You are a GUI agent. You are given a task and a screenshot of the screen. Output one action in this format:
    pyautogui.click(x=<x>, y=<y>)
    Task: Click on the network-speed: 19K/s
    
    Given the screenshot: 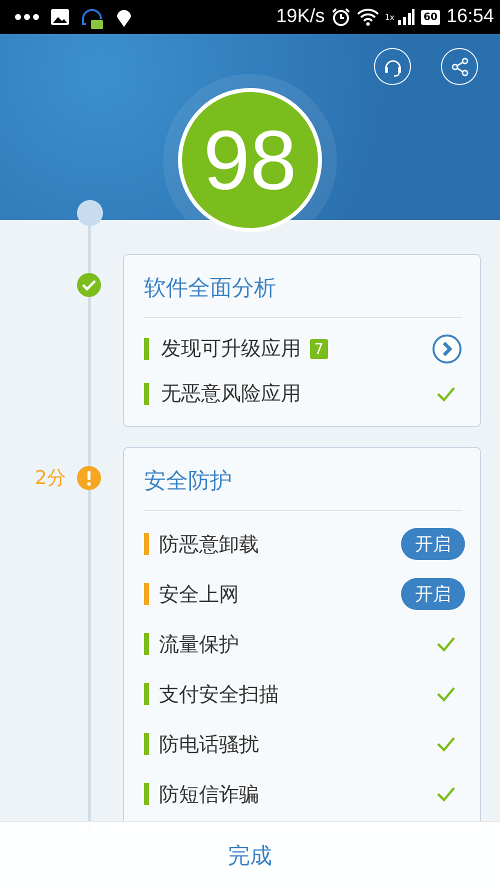 What is the action you would take?
    pyautogui.click(x=300, y=17)
    